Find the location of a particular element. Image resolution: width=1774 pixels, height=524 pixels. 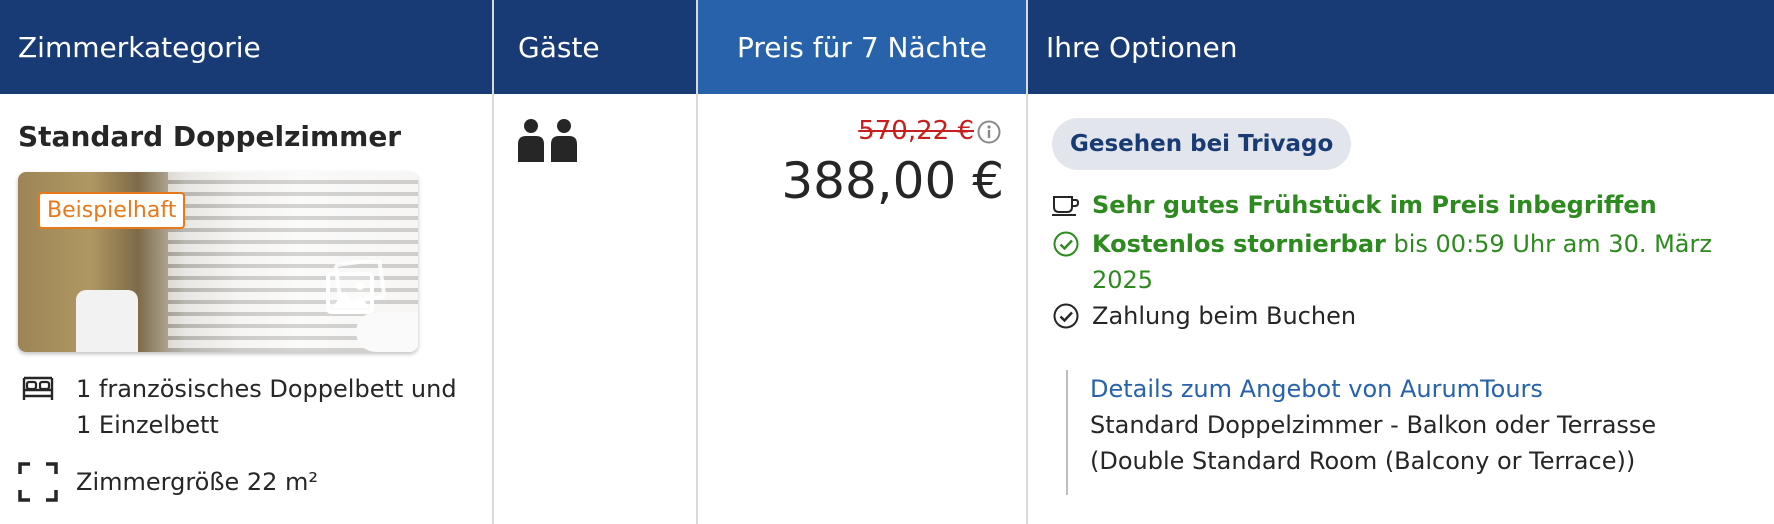

header-guests: Gäste is located at coordinates (598, 47).